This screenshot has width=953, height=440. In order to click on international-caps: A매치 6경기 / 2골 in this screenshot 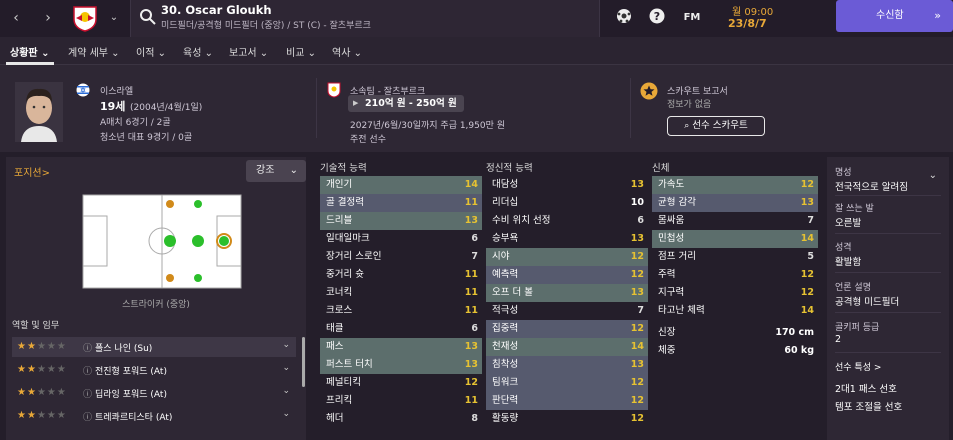, I will do `click(135, 123)`.